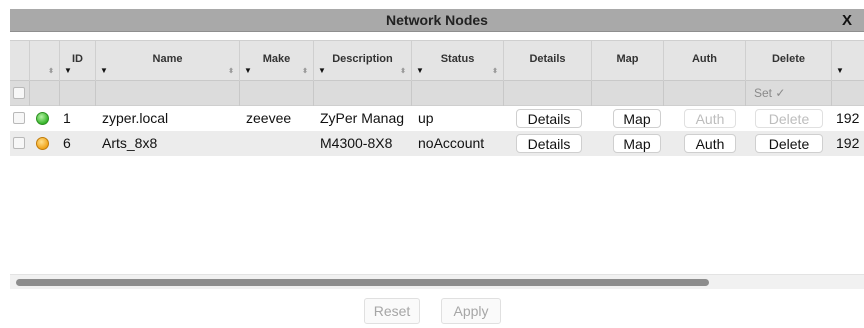 The image size is (864, 328). What do you see at coordinates (426, 118) in the screenshot?
I see `node-status: up` at bounding box center [426, 118].